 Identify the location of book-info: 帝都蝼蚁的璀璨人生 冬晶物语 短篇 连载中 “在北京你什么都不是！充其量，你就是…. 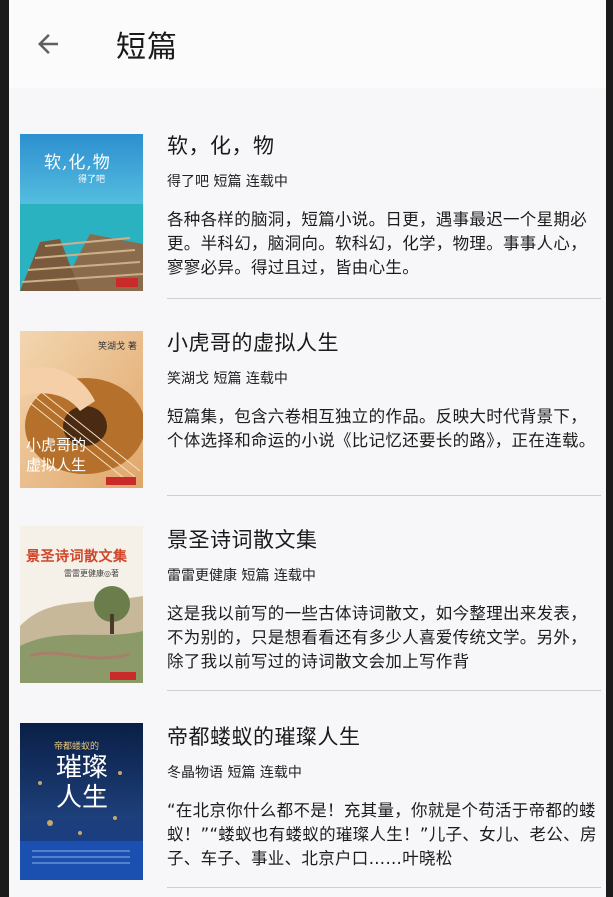
(383, 797).